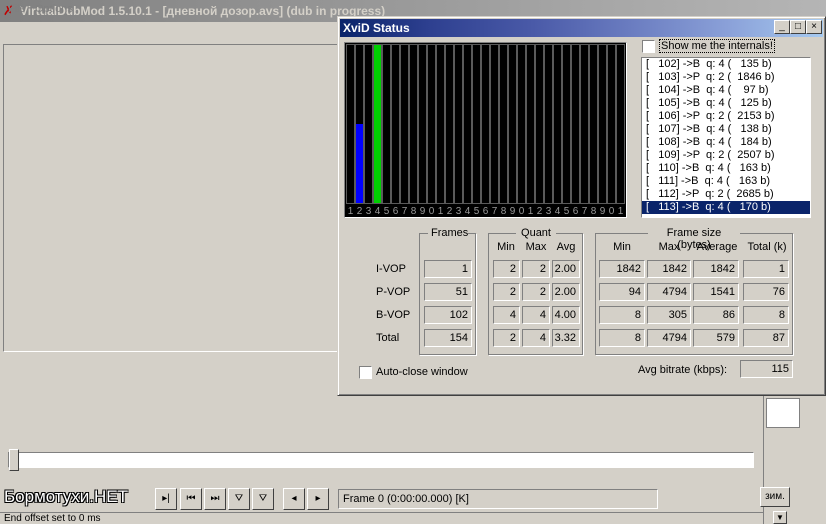  Describe the element at coordinates (726, 103) in the screenshot. I see `internals-row: [ 105] ->B q: 4 ( 125 b)` at that location.